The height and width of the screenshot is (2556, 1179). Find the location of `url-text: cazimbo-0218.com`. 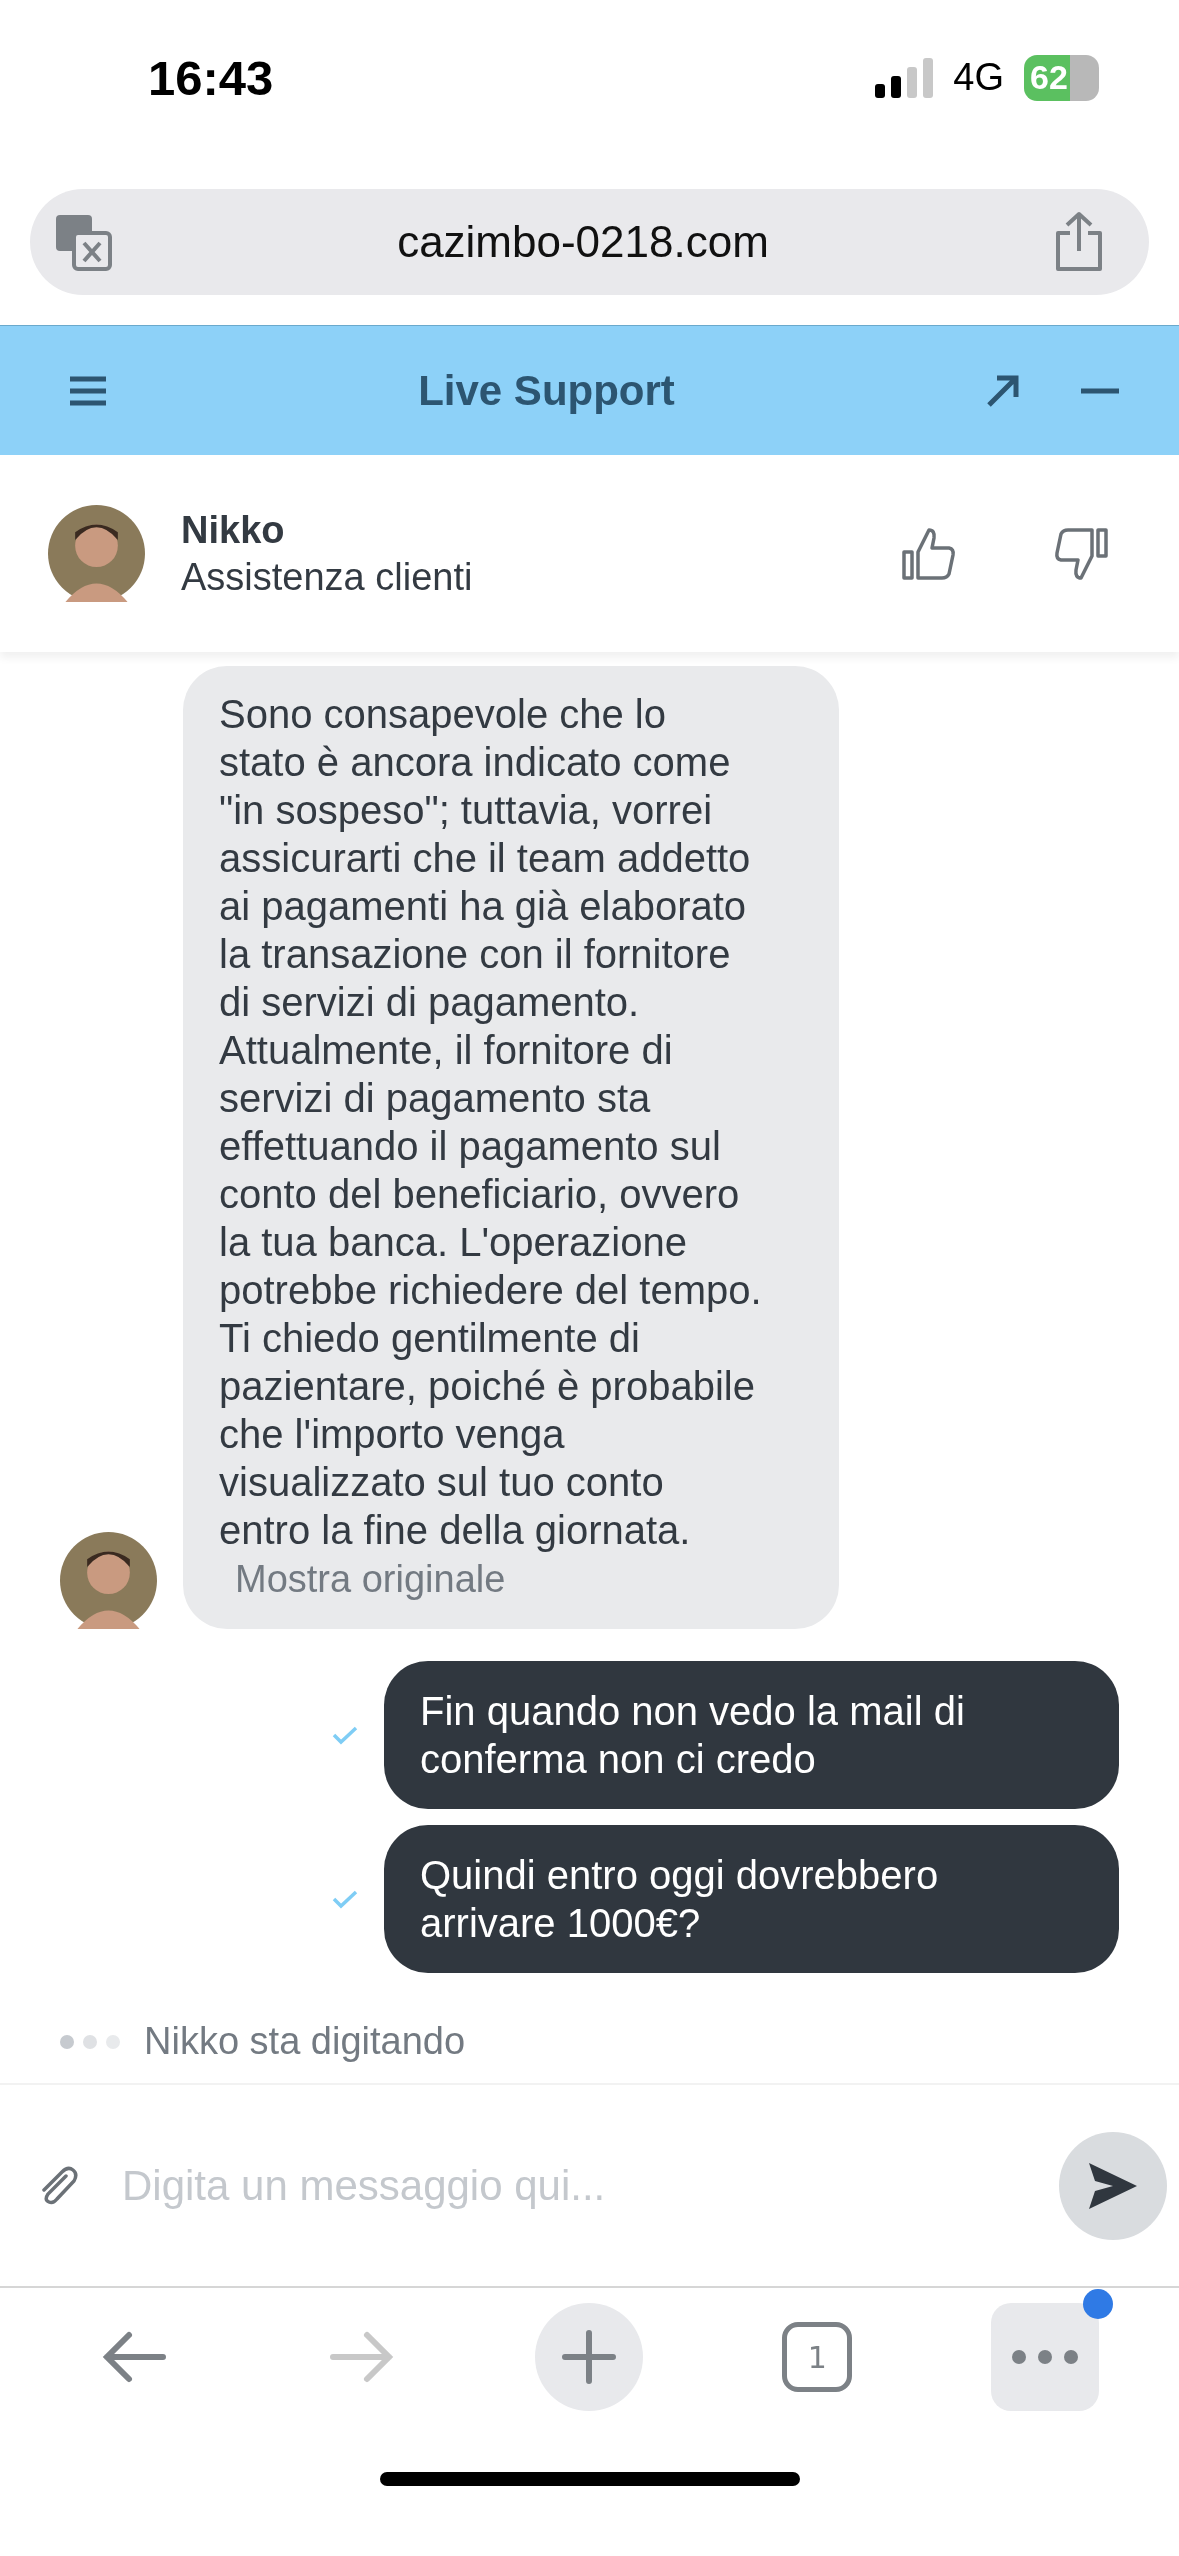

url-text: cazimbo-0218.com is located at coordinates (583, 242).